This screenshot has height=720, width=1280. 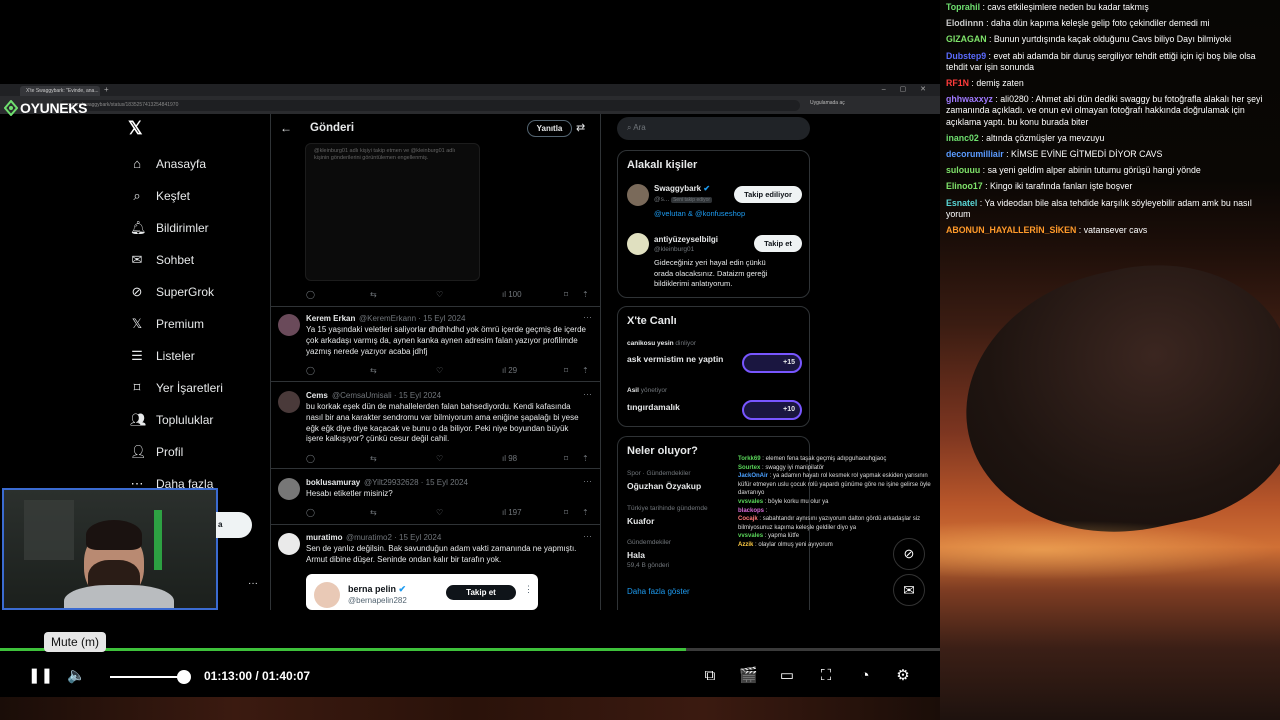 I want to click on volume-icon: 🔈, so click(x=76, y=676).